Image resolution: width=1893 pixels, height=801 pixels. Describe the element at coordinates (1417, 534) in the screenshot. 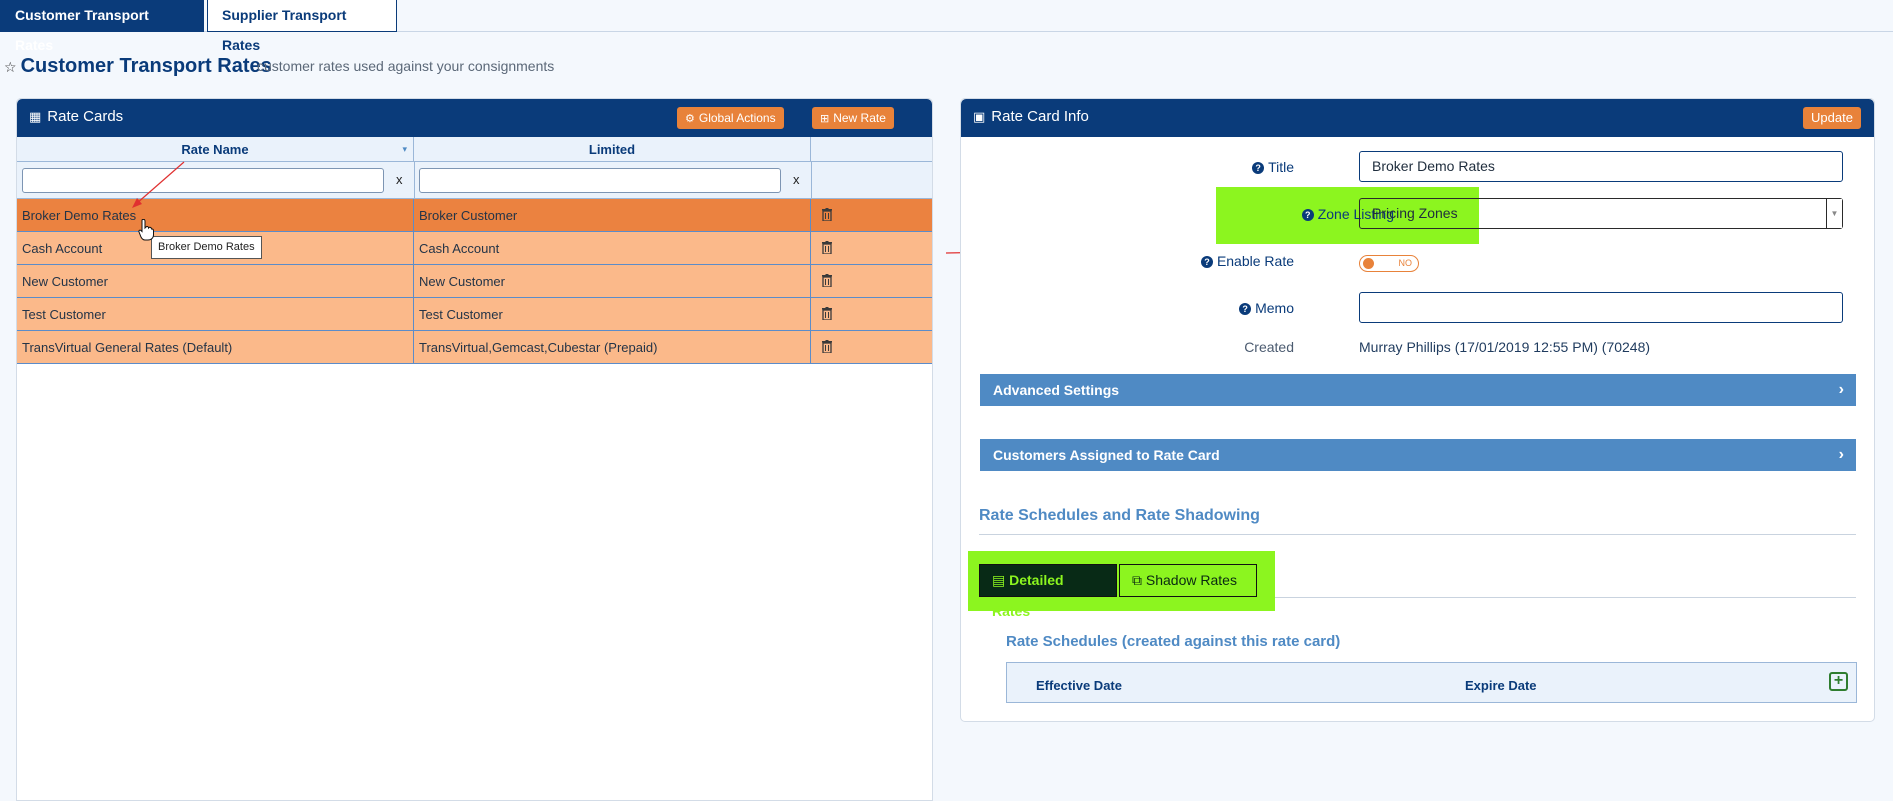

I see `section-divider` at that location.